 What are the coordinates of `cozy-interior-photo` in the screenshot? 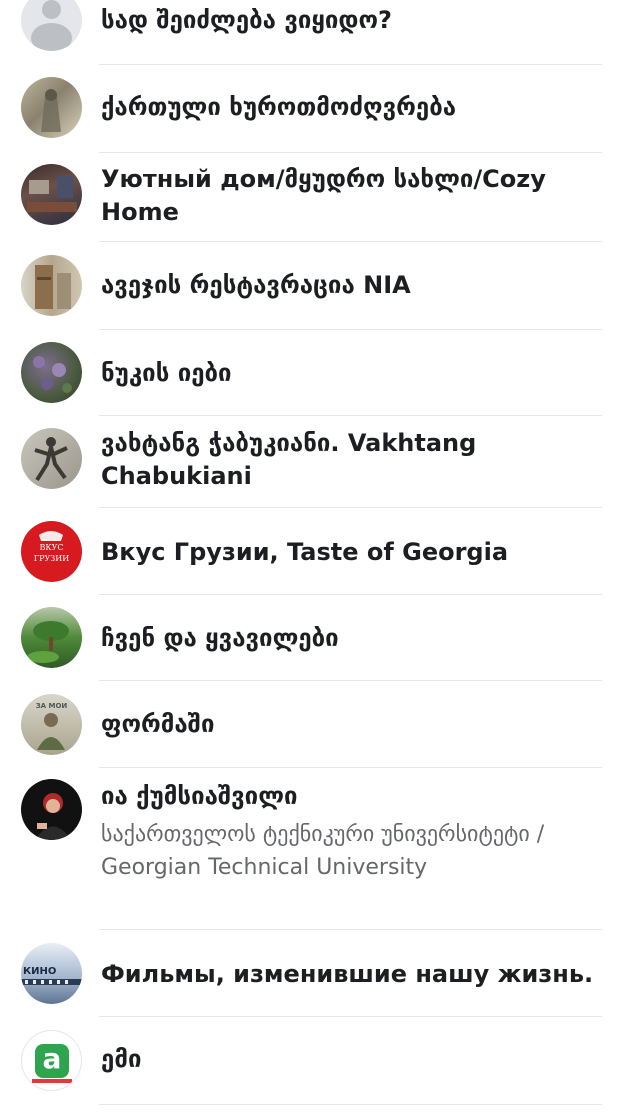 It's located at (51, 194).